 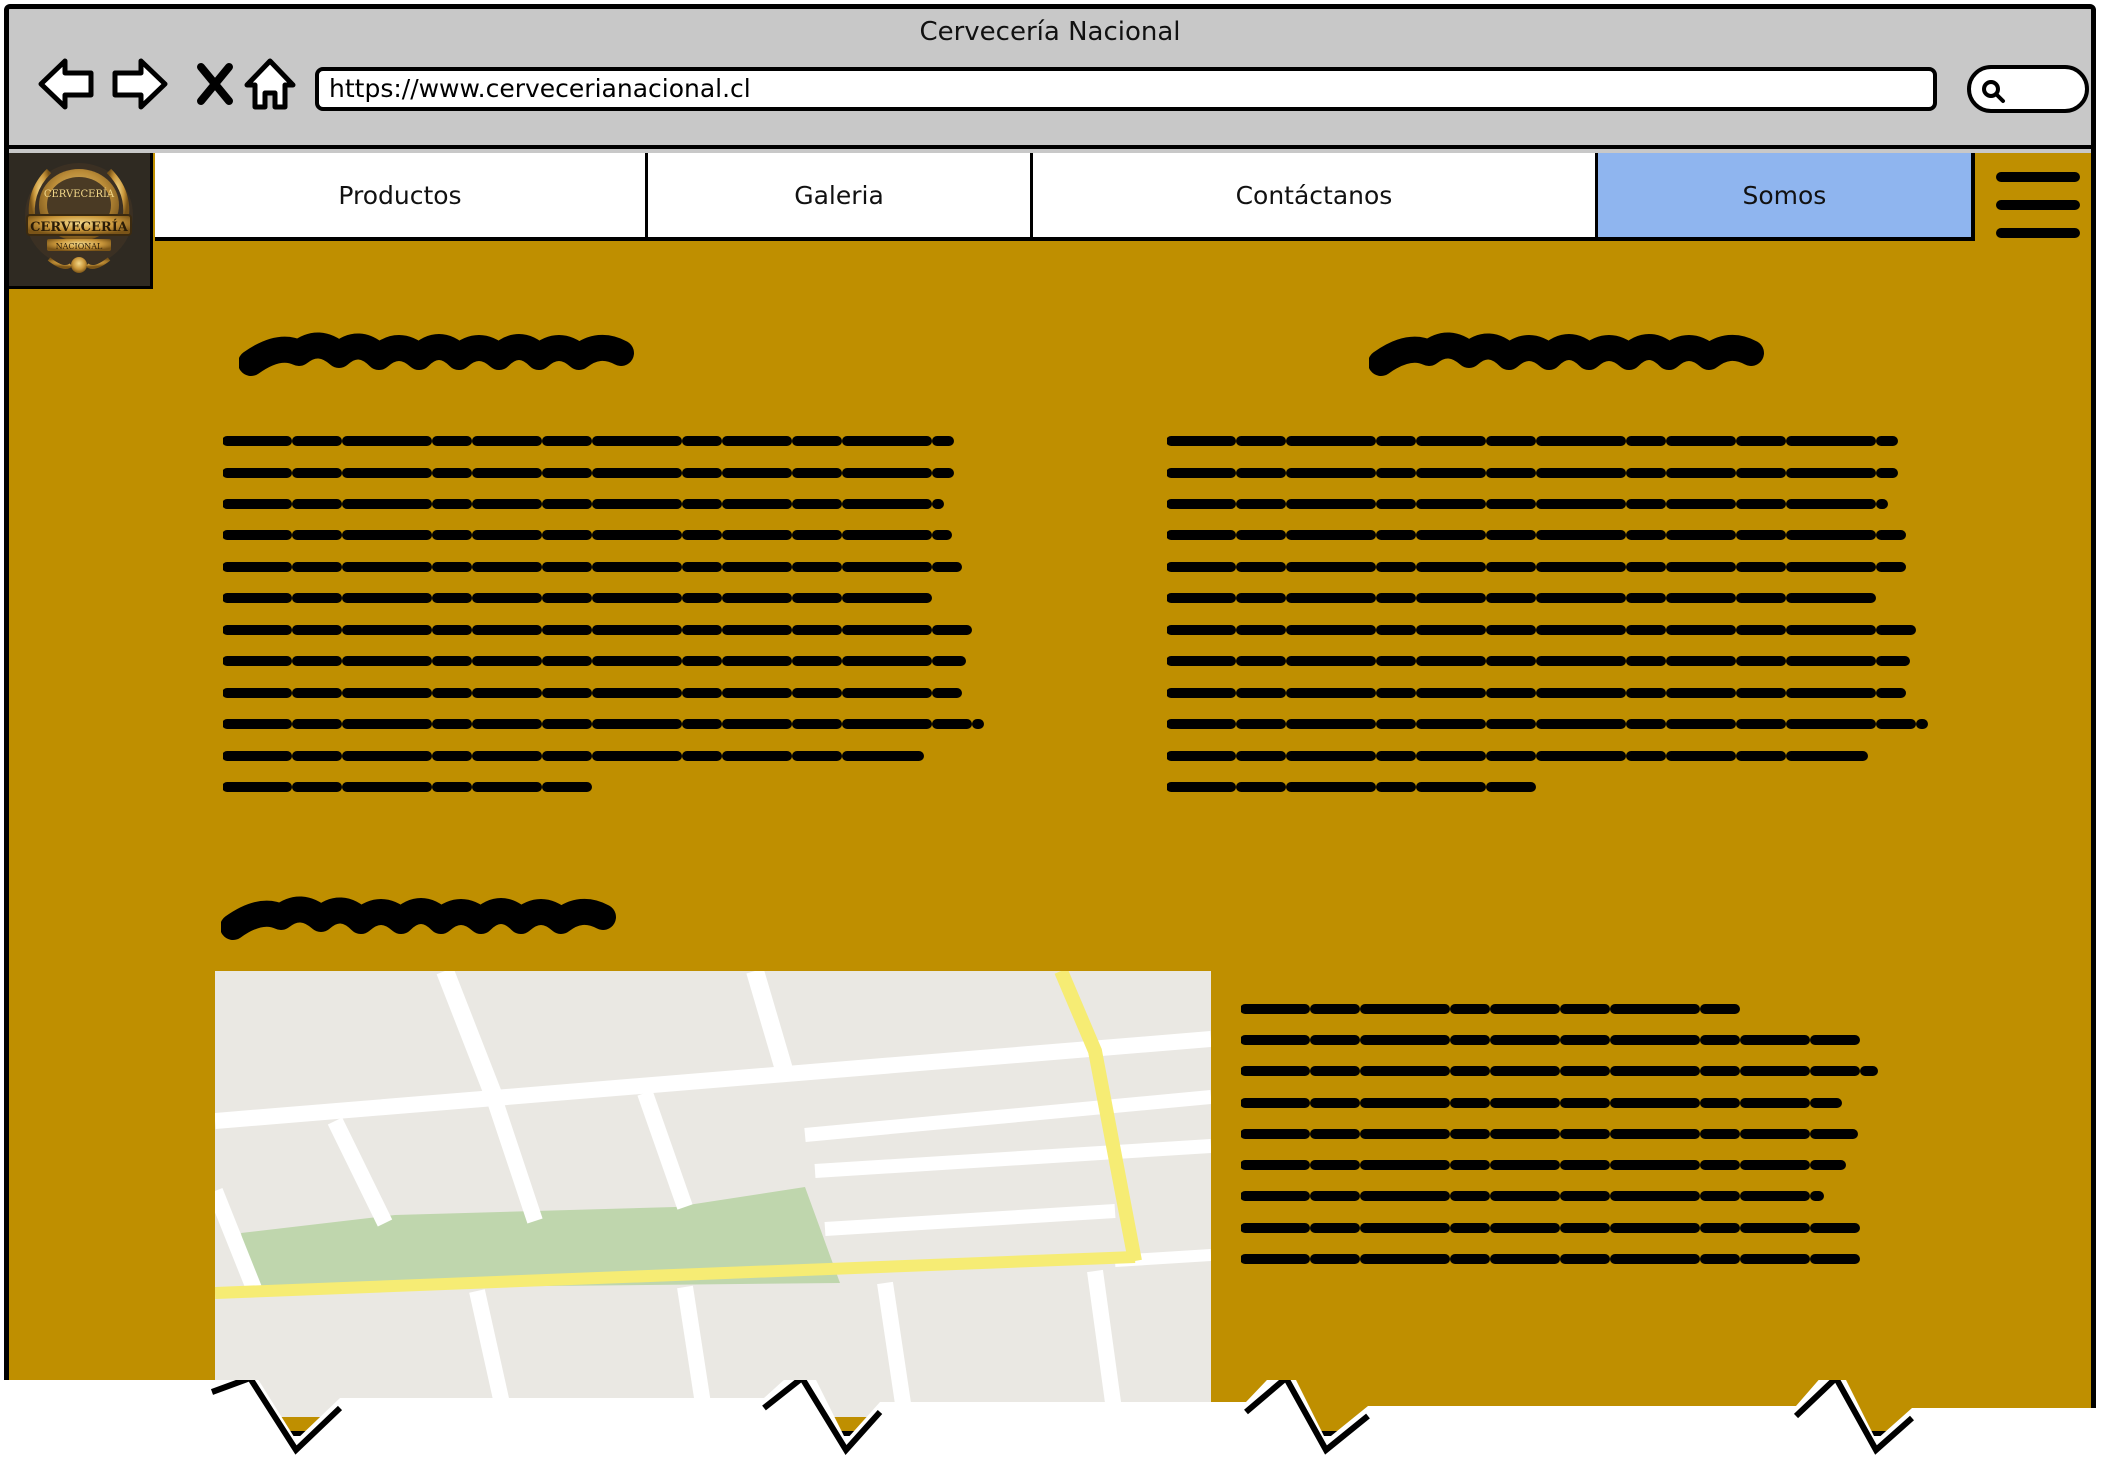 I want to click on torn-page-edge, so click(x=1052, y=1428).